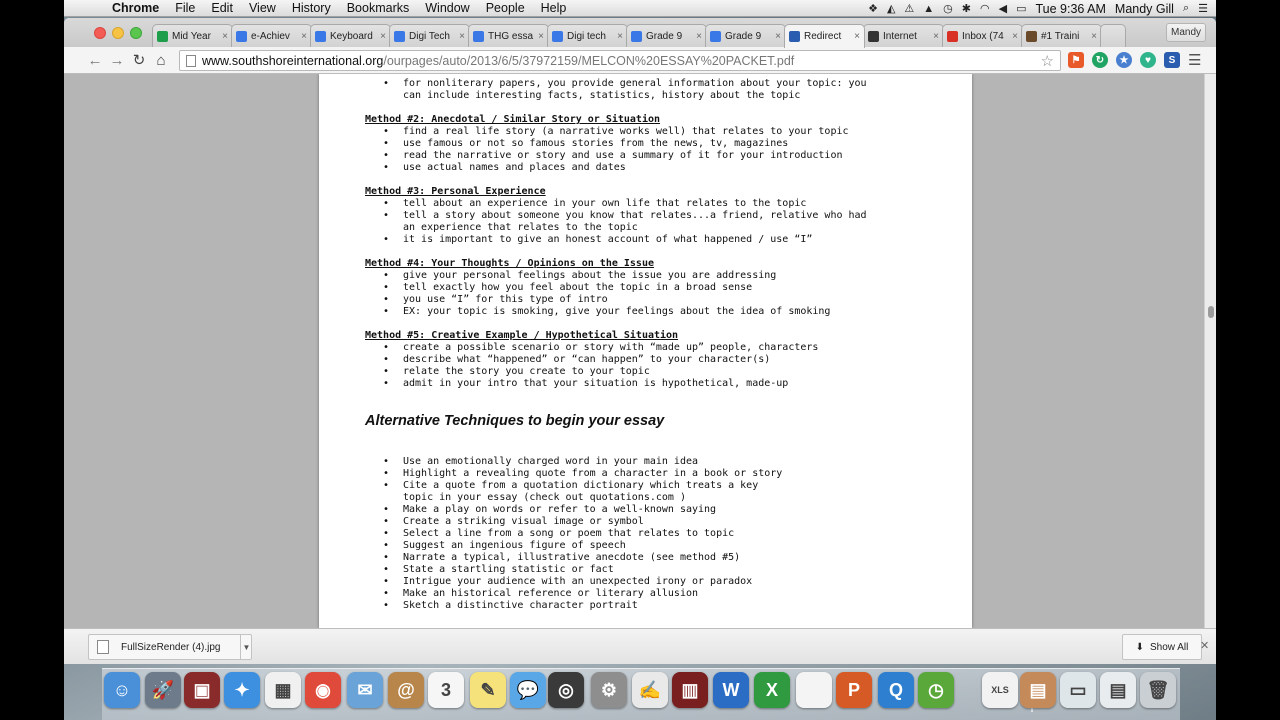 This screenshot has height=720, width=1280. I want to click on contacts-icon: @, so click(406, 690).